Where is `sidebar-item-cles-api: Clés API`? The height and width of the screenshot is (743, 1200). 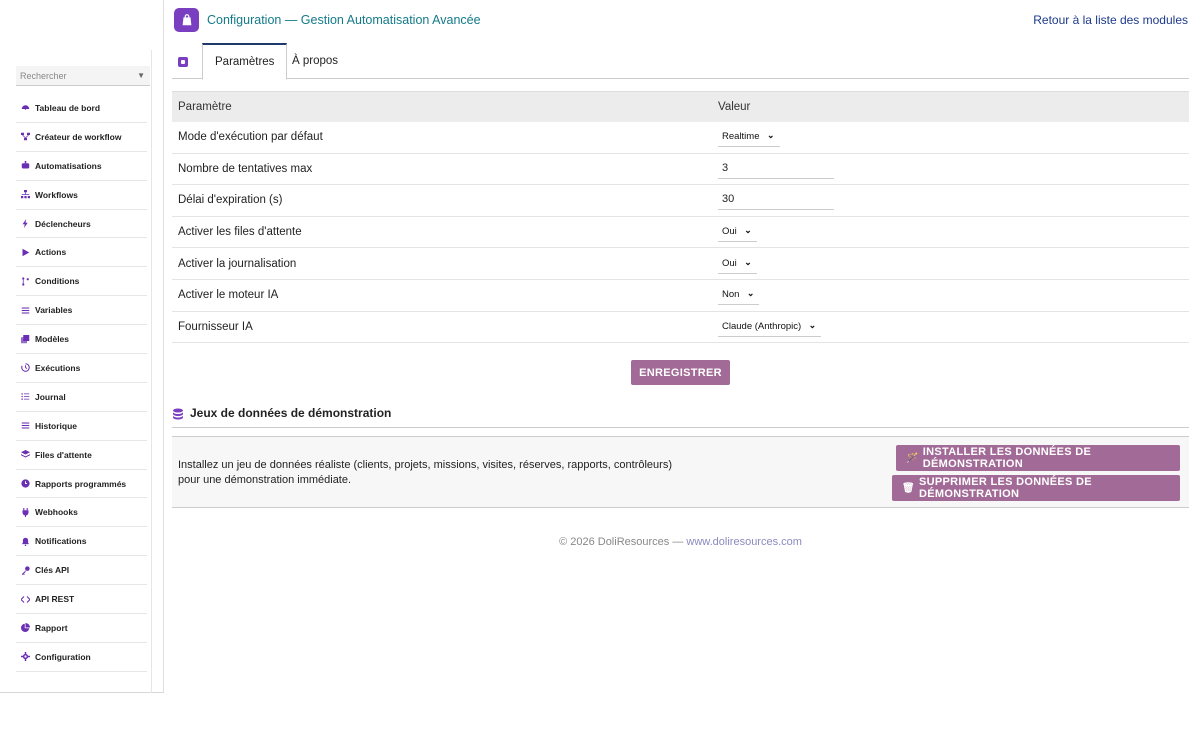
sidebar-item-cles-api: Clés API is located at coordinates (81, 571).